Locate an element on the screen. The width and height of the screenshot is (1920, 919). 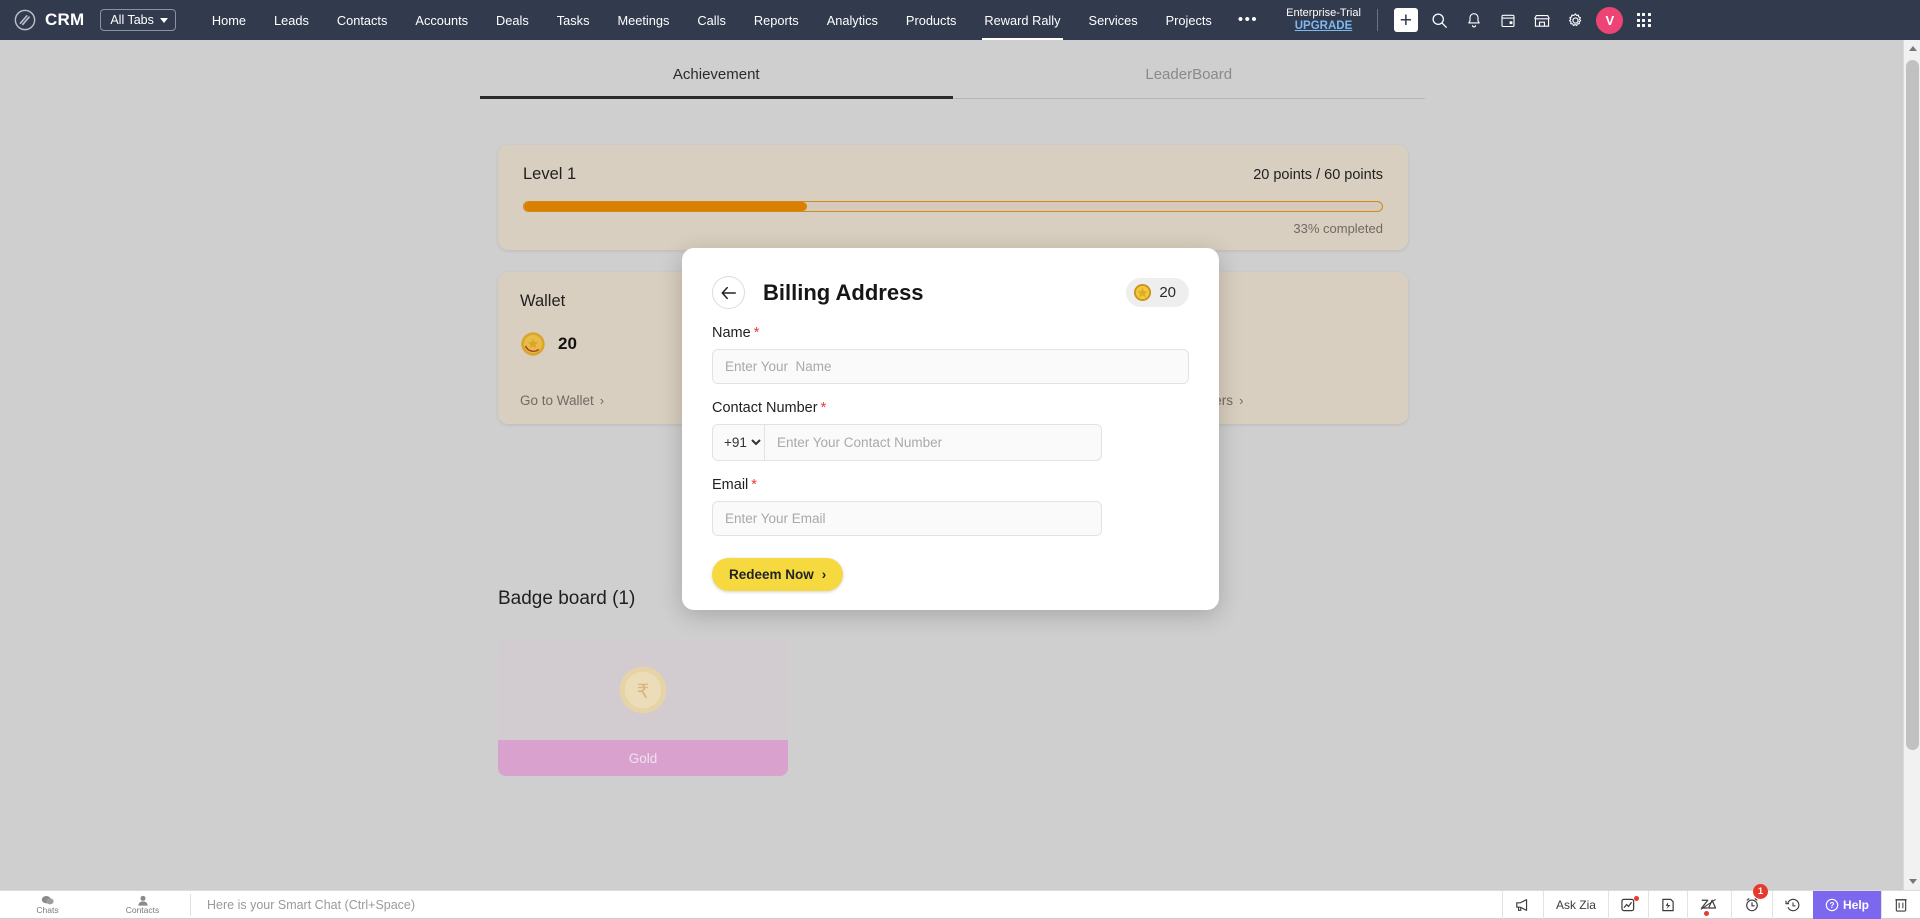
email-field-group: Email* is located at coordinates (950, 506).